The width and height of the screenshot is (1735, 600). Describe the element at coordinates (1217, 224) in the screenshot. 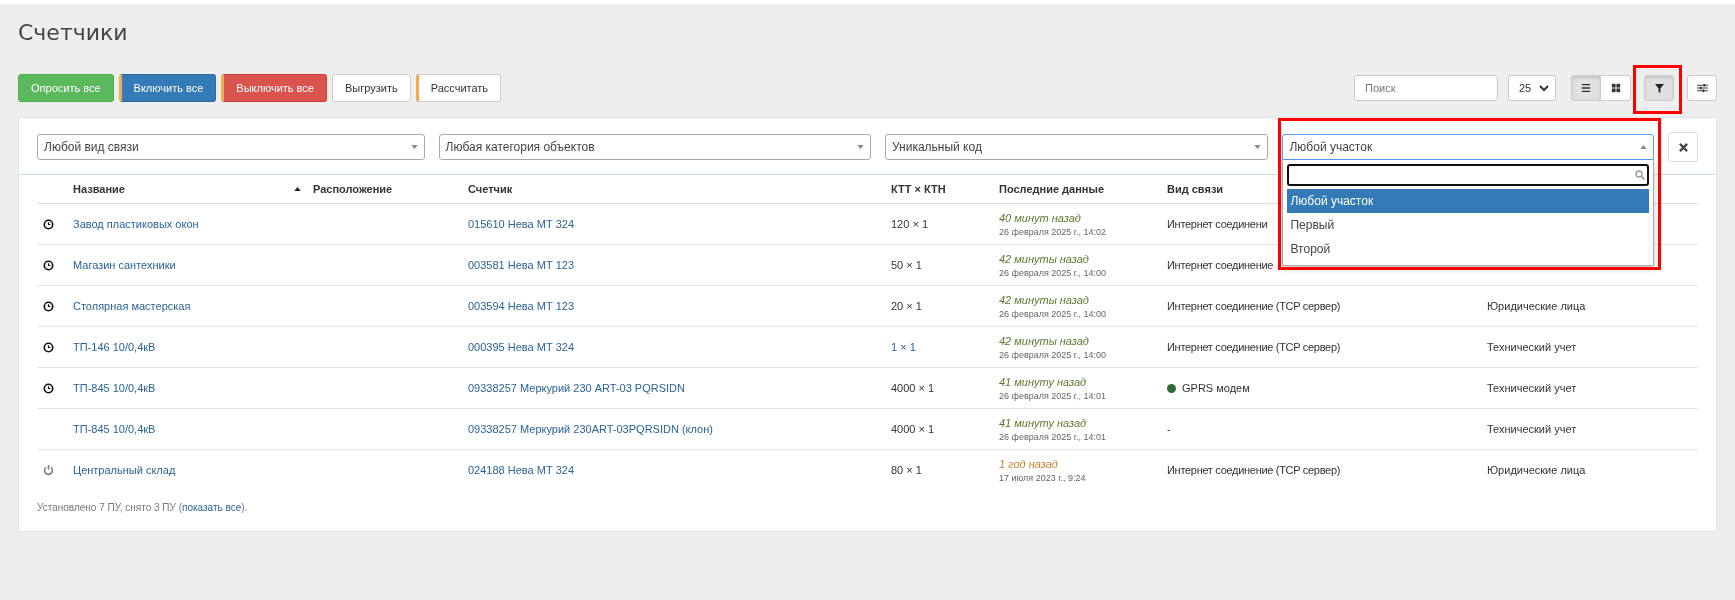

I see `connection-text: Интернет соединени` at that location.